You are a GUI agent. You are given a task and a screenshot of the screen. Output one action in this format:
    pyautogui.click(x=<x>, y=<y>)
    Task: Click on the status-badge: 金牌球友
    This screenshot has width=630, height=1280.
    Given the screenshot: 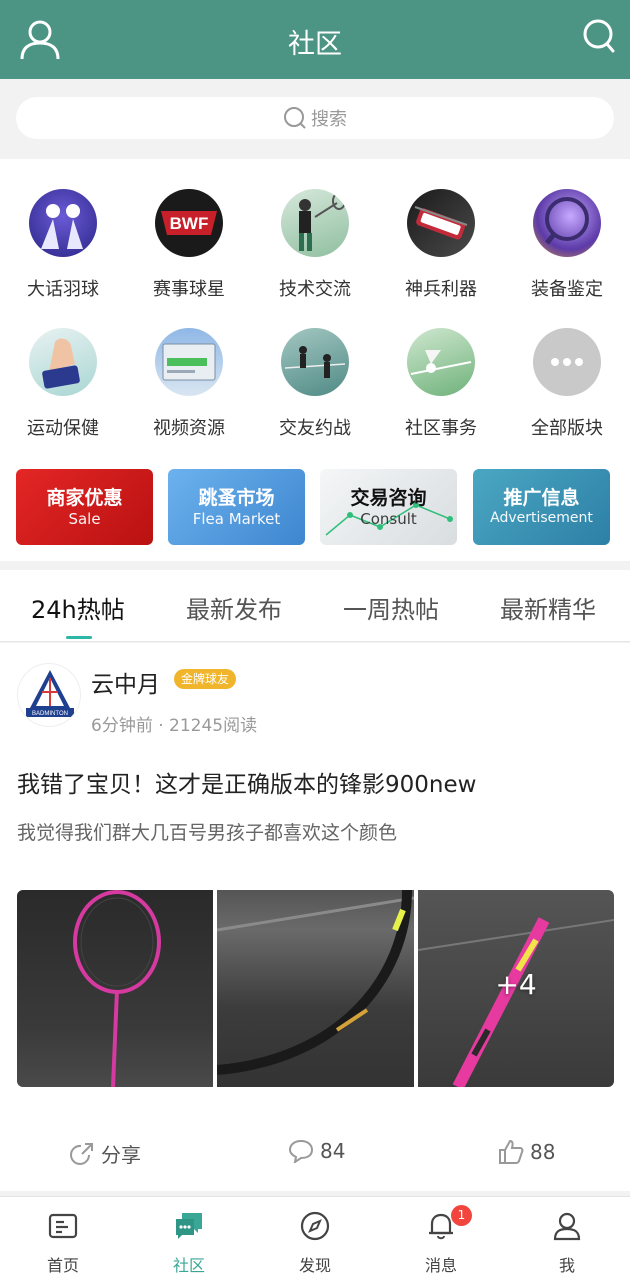 What is the action you would take?
    pyautogui.click(x=205, y=679)
    